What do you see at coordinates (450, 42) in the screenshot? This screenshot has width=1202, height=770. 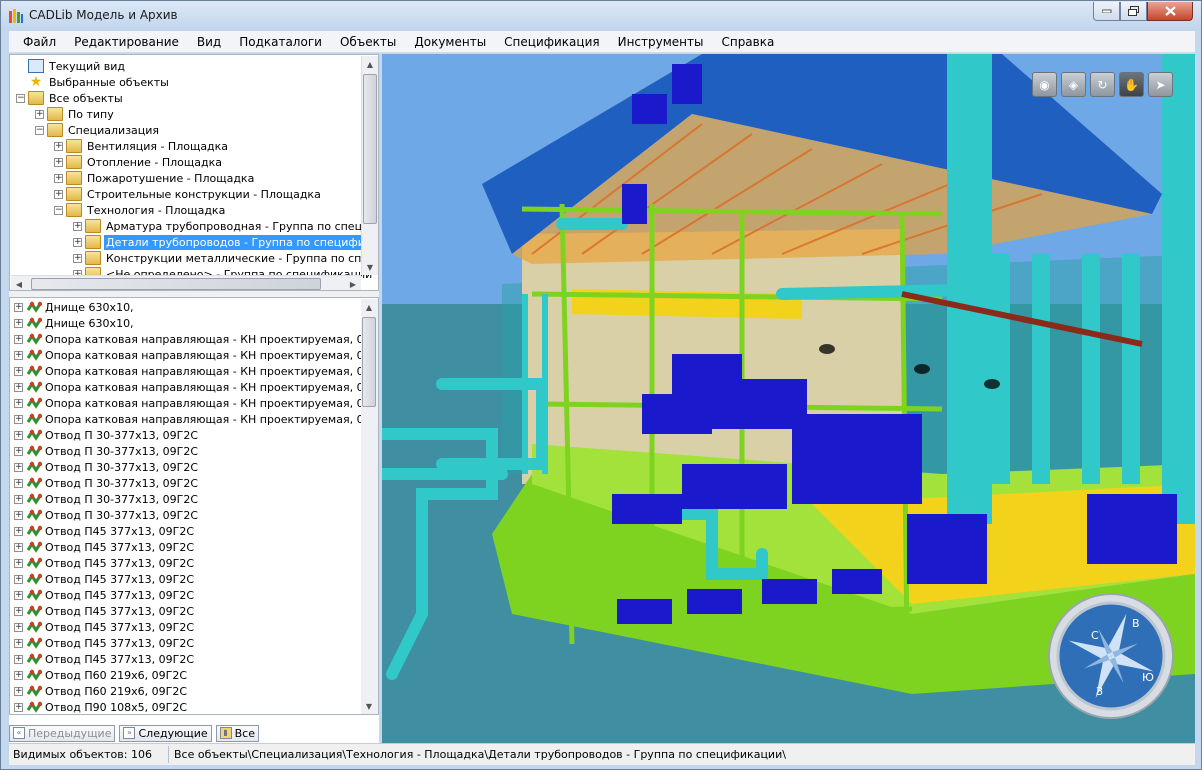 I see `menu-documents: Документы` at bounding box center [450, 42].